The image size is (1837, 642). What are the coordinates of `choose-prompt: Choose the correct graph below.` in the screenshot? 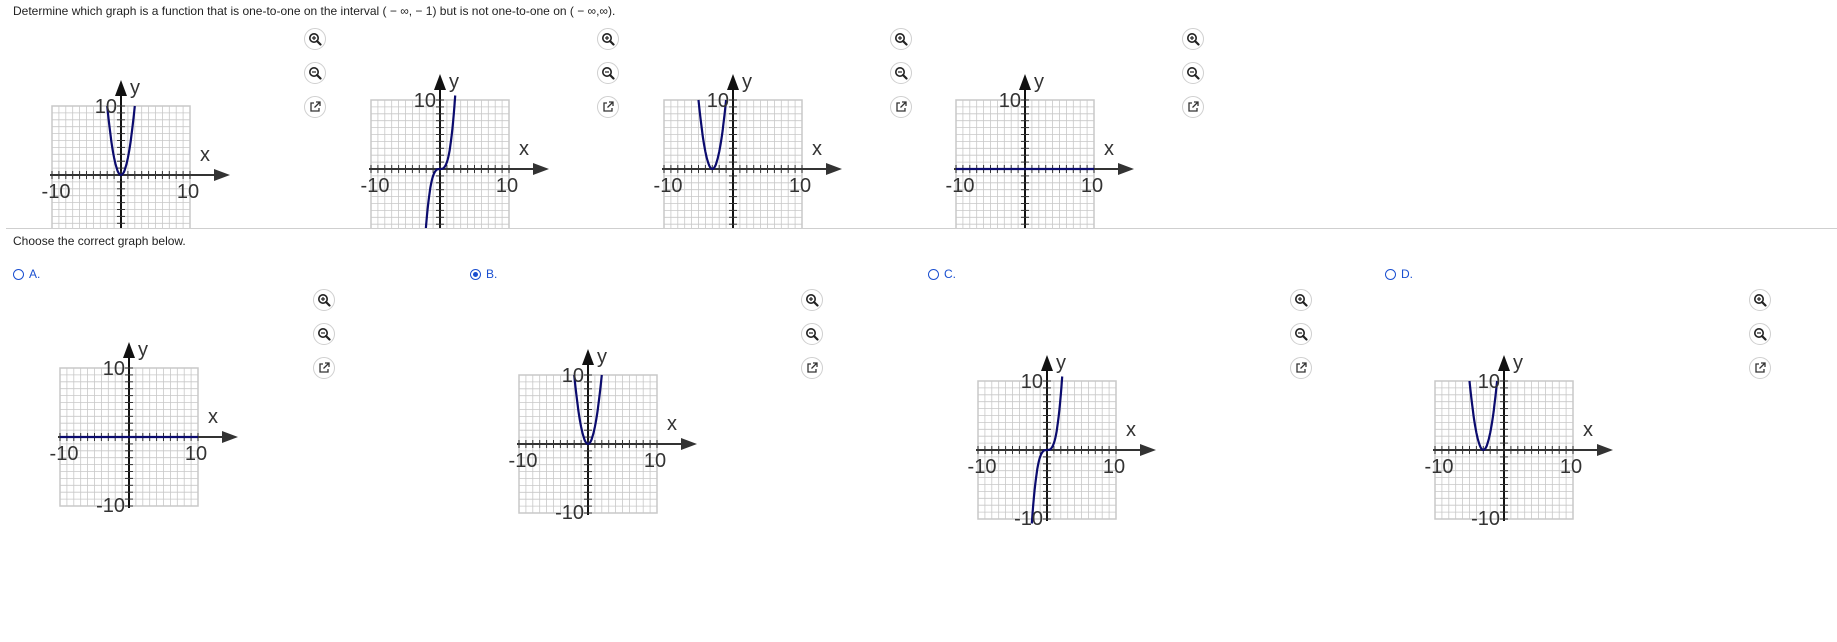 It's located at (99, 241).